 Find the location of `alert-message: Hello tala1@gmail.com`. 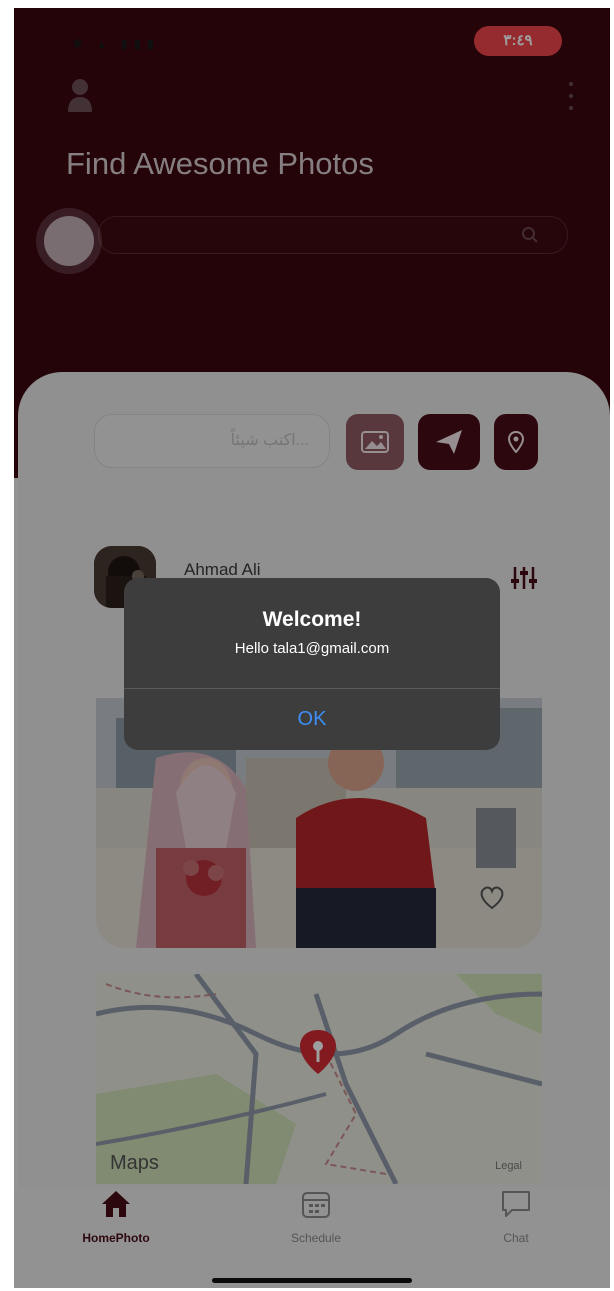

alert-message: Hello tala1@gmail.com is located at coordinates (312, 648).